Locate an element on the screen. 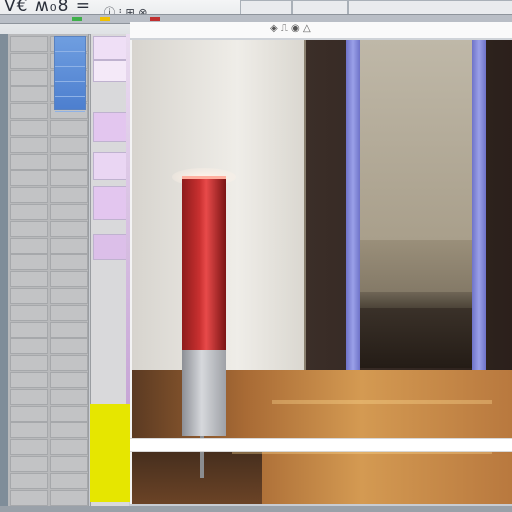 This screenshot has height=512, width=512. swatch-lilac is located at coordinates (110, 48).